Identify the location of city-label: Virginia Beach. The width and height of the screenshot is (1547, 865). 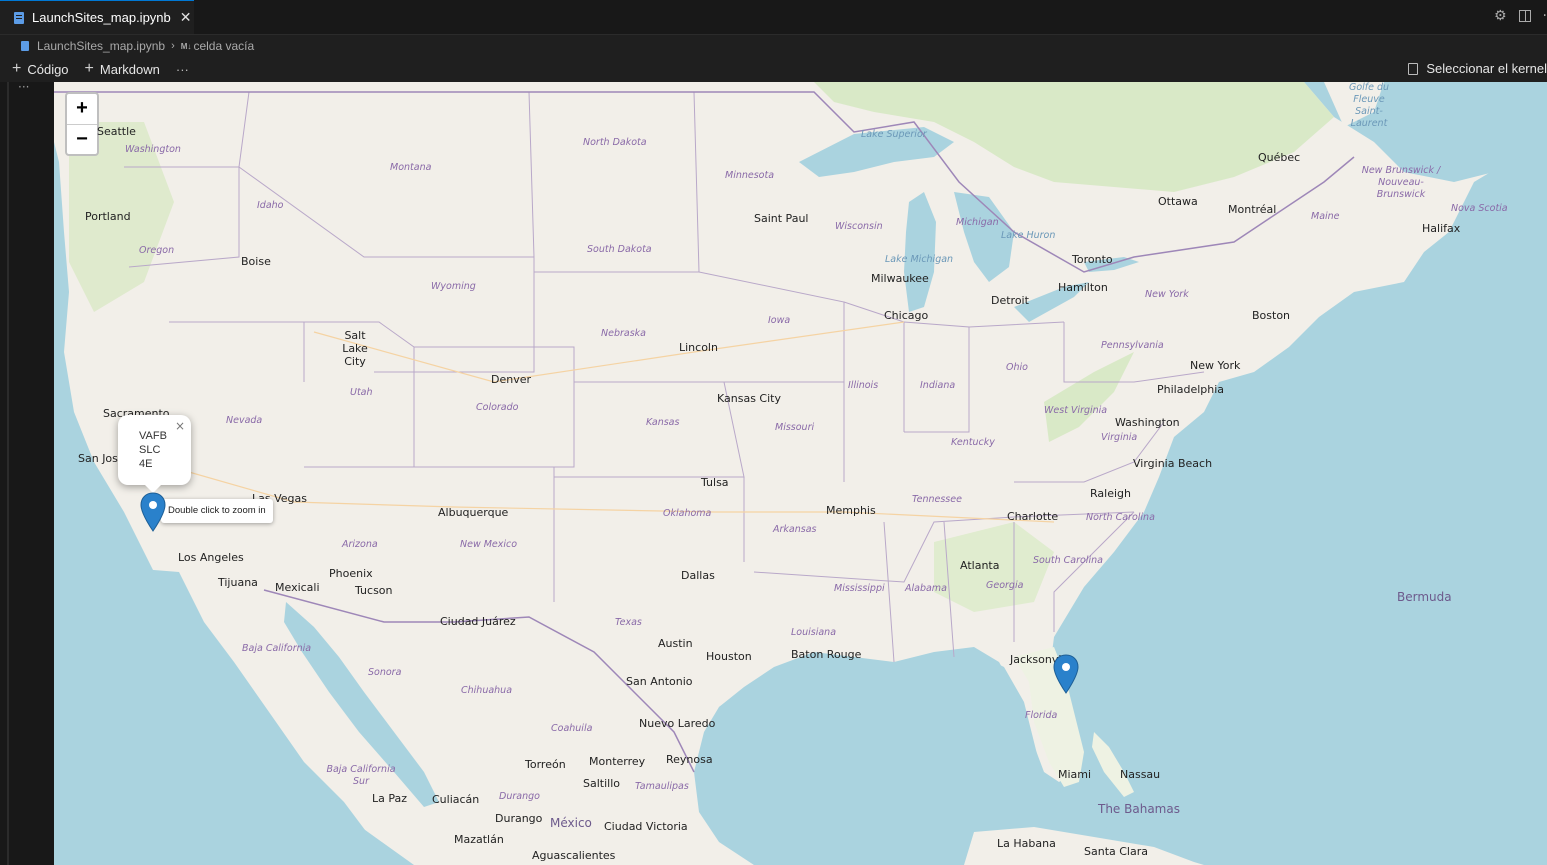
(1173, 463).